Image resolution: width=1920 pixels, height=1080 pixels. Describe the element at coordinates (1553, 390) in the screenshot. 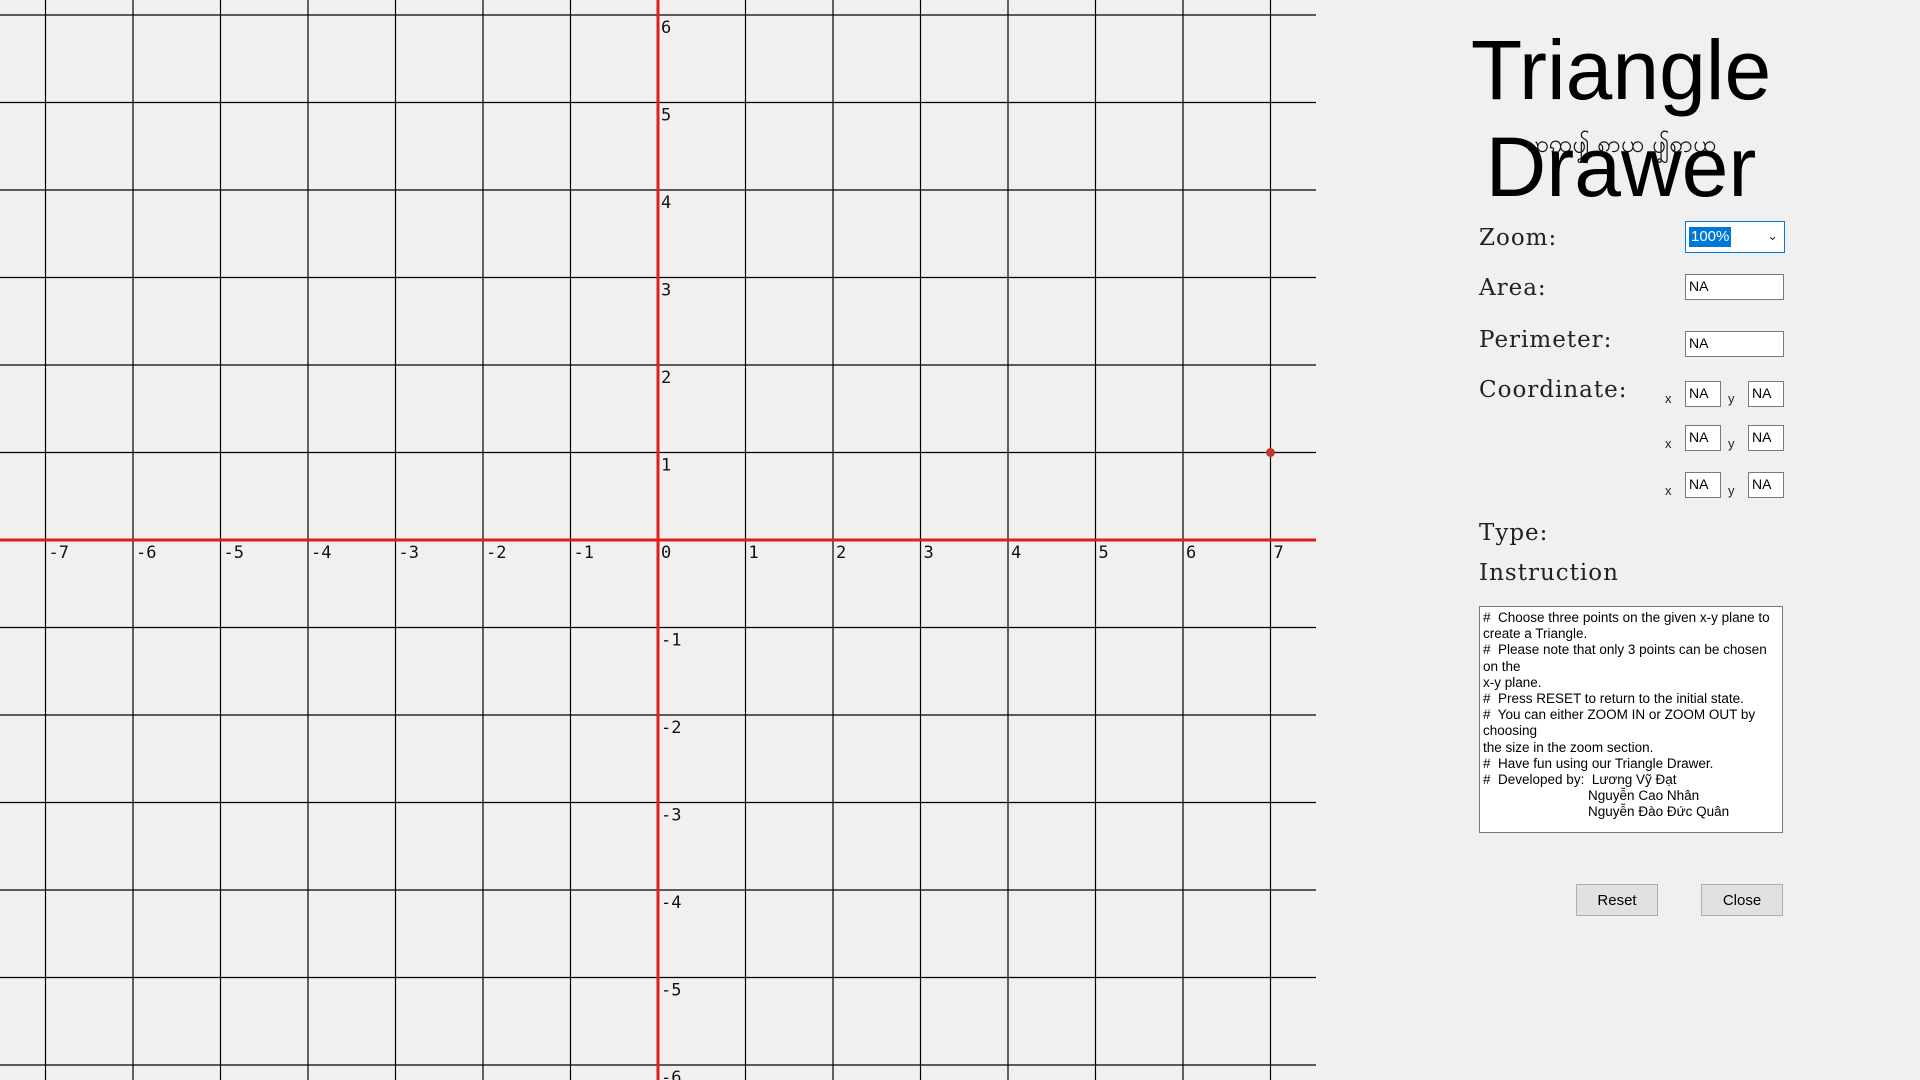

I see `coordinate-label: Coordinate:` at that location.